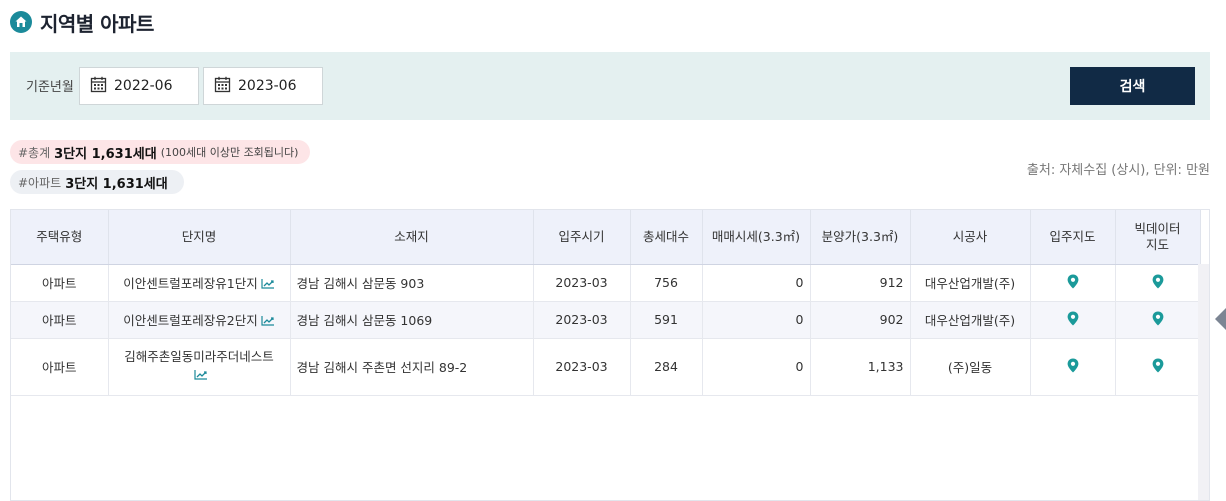 This screenshot has width=1226, height=501. I want to click on start-month-input: 2022-06, so click(139, 86).